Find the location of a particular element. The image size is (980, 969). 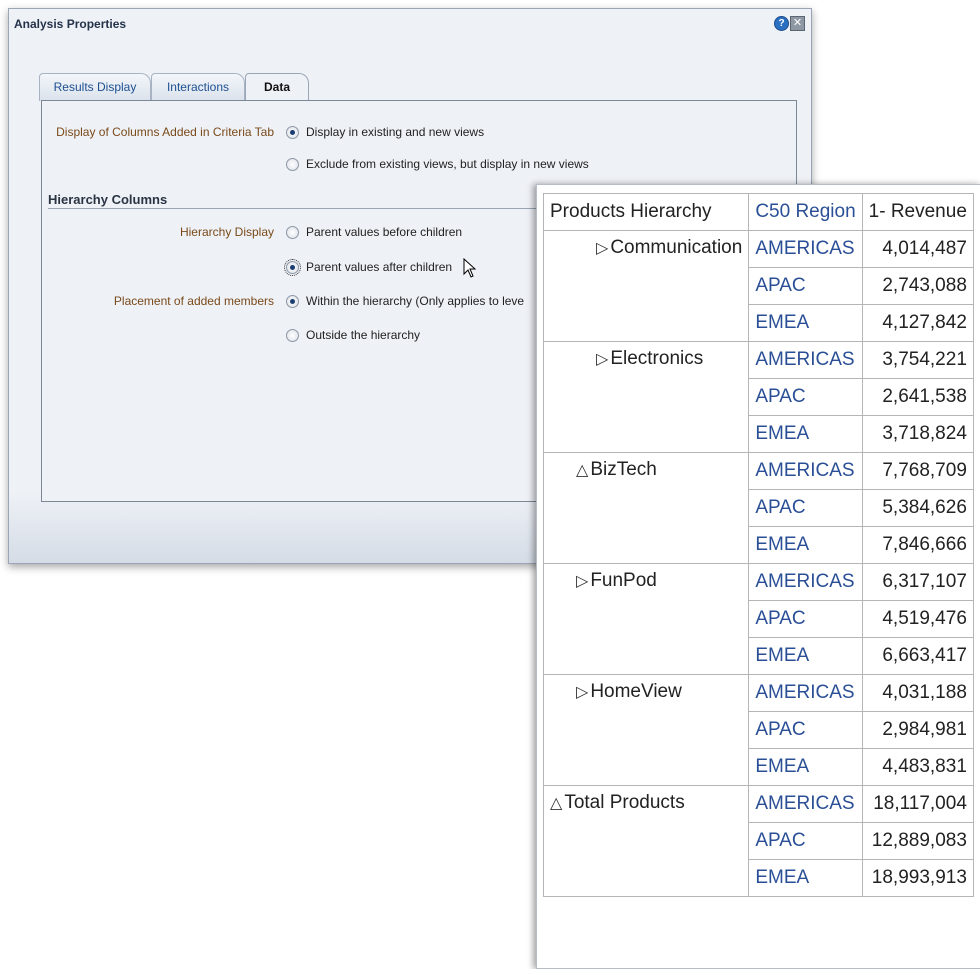

display-columns-label: Display of Columns Added in Criteria Tab is located at coordinates (165, 132).